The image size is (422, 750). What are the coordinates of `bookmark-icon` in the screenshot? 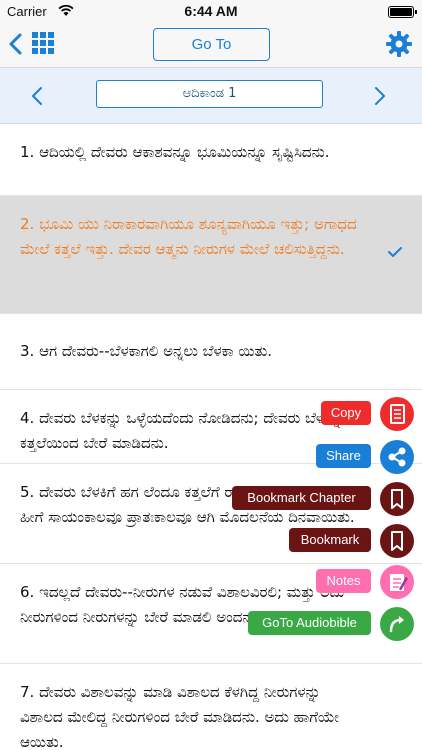 It's located at (397, 541).